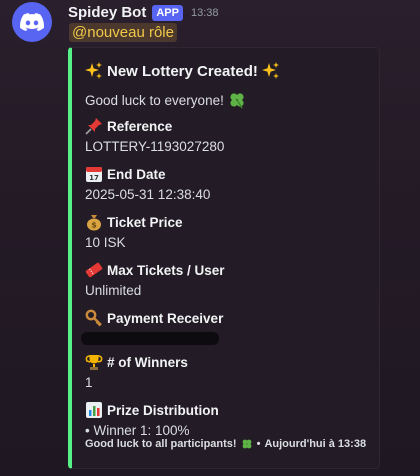  What do you see at coordinates (166, 270) in the screenshot?
I see `field-max-tickets-name: Max Tickets / User` at bounding box center [166, 270].